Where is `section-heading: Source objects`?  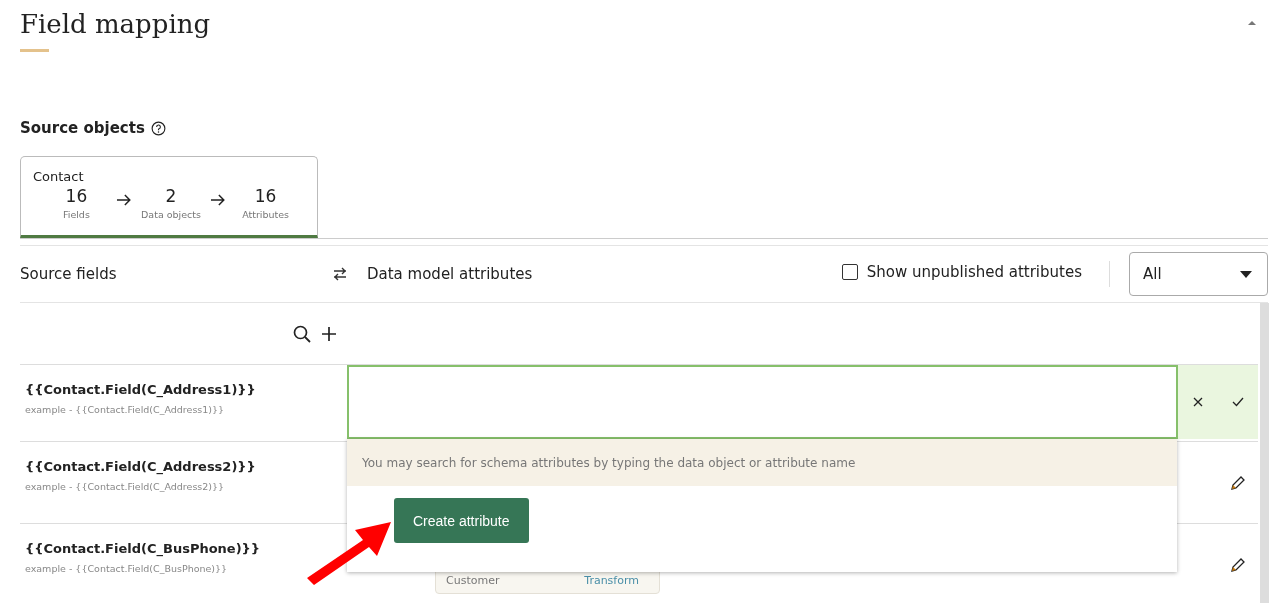 section-heading: Source objects is located at coordinates (82, 128).